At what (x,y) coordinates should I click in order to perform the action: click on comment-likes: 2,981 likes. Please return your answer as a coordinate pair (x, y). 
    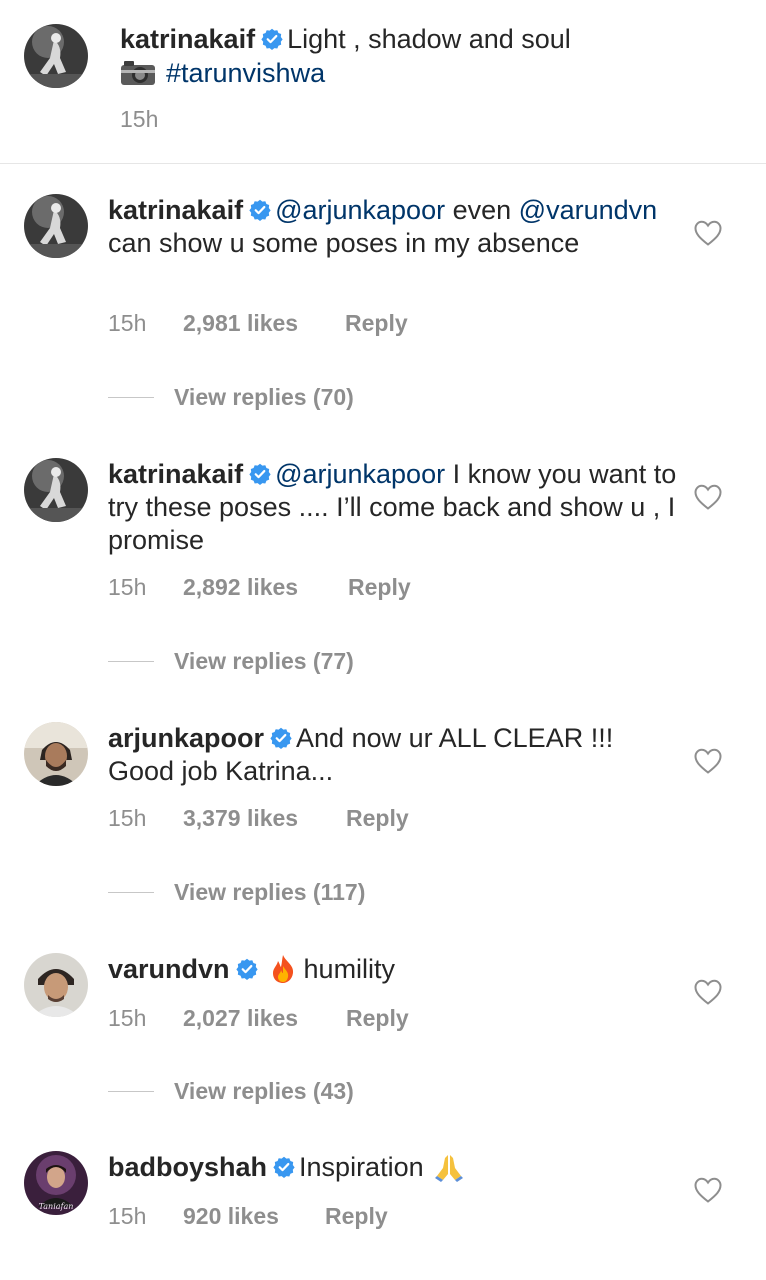
    Looking at the image, I should click on (264, 323).